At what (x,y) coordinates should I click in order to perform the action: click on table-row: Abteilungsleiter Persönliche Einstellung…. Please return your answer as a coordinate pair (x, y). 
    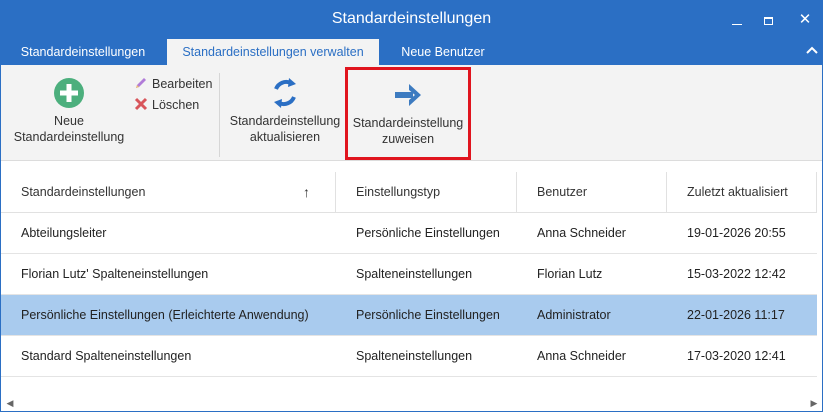
    Looking at the image, I should click on (409, 233).